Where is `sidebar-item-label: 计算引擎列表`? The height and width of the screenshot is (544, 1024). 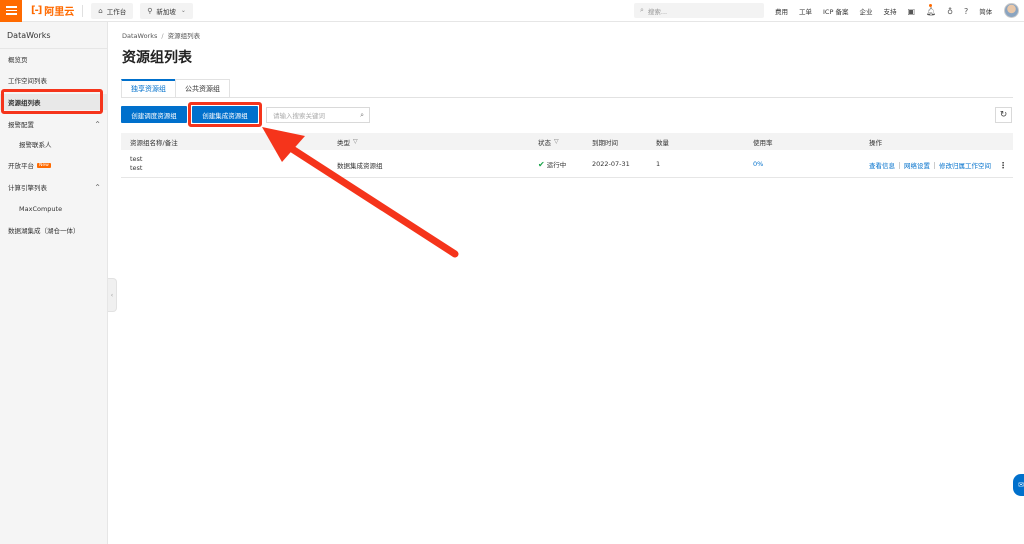
sidebar-item-label: 计算引擎列表 is located at coordinates (27, 188).